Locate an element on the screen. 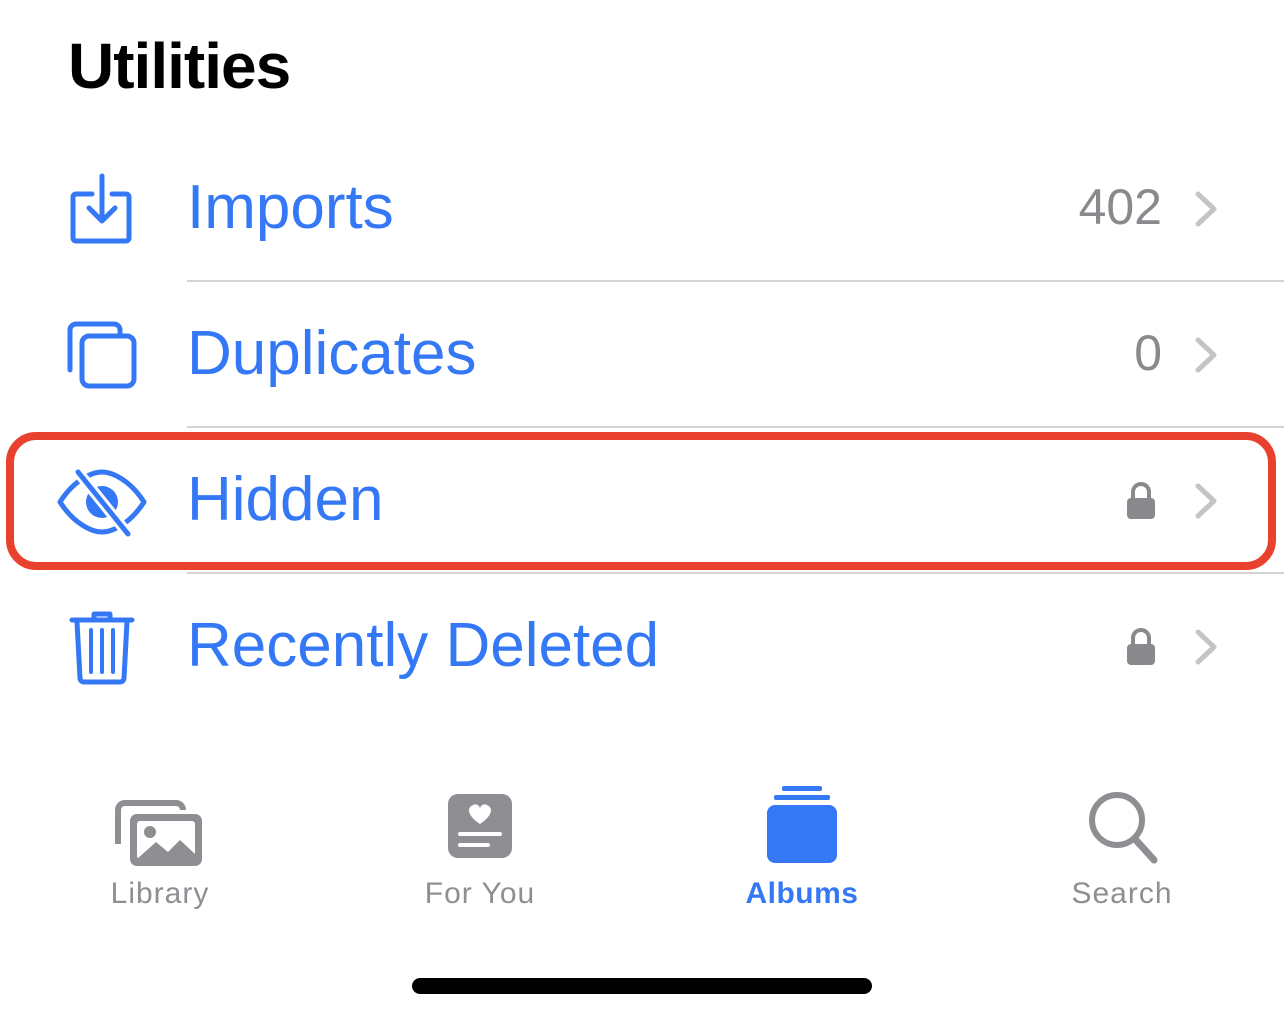  list-row-imports: Imports 402 is located at coordinates (642, 209).